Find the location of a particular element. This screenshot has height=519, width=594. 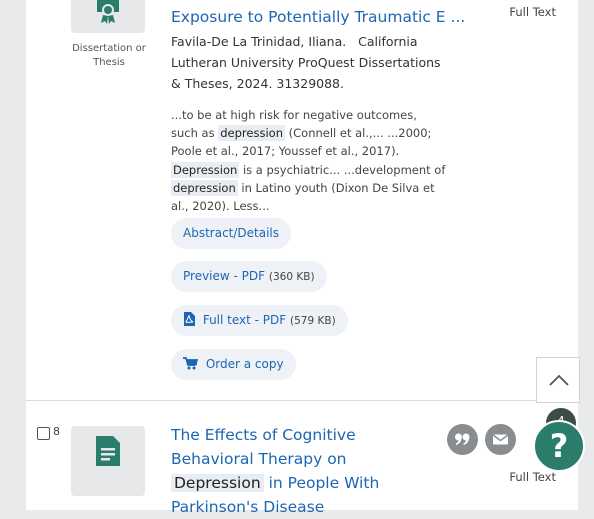

quote-icon is located at coordinates (462, 439).